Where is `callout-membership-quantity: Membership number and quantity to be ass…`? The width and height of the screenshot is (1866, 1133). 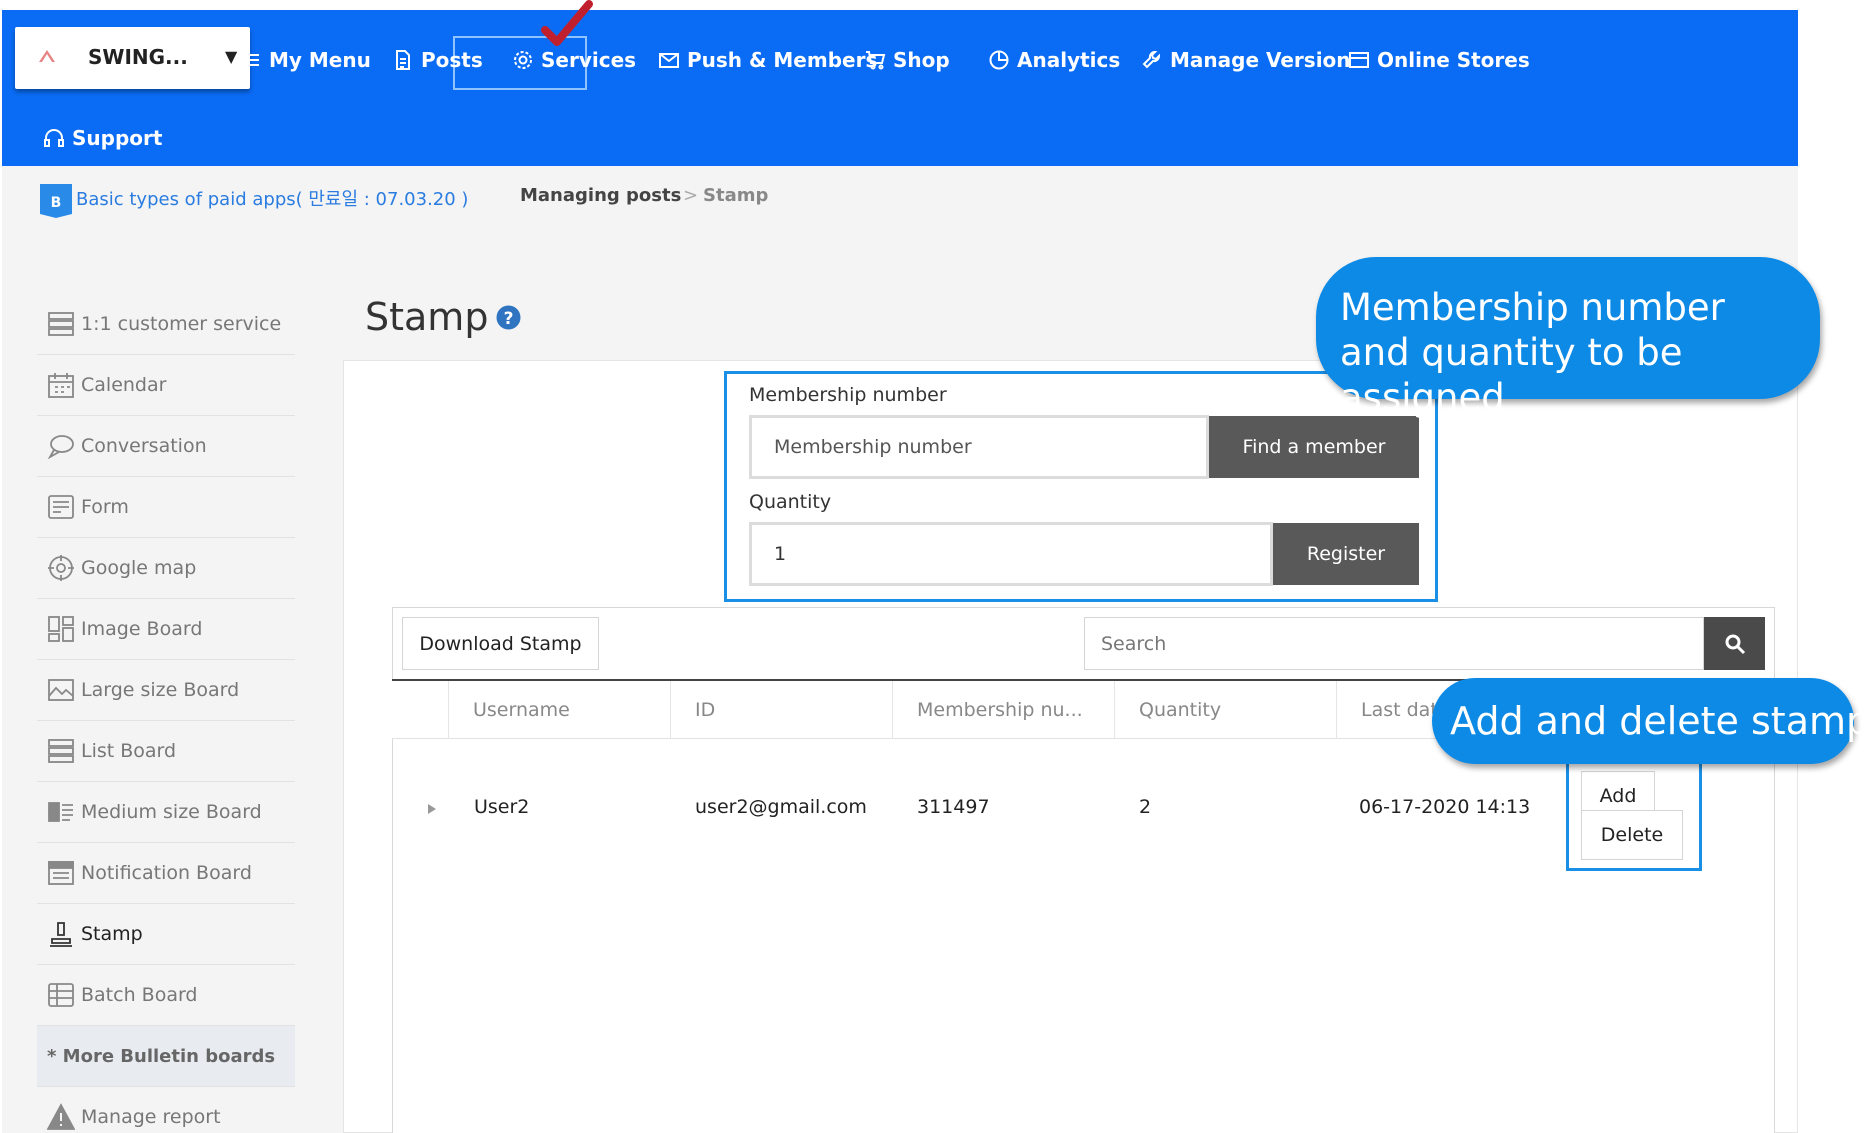 callout-membership-quantity: Membership number and quantity to be ass… is located at coordinates (1568, 338).